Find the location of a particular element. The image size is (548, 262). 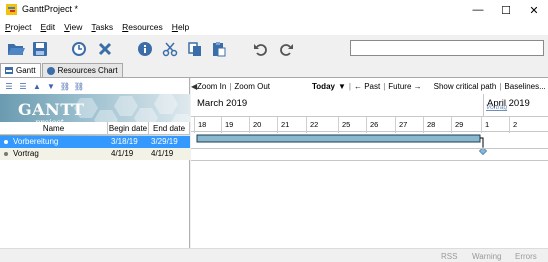

minimize-button: — is located at coordinates (478, 10).